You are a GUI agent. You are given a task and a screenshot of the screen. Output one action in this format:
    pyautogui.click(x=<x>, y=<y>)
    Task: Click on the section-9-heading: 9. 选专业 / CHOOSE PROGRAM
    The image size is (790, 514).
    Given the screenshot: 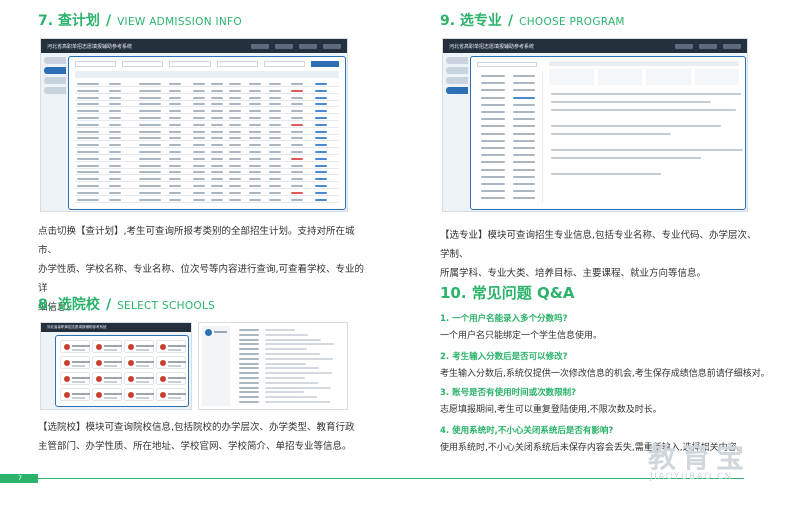 What is the action you would take?
    pyautogui.click(x=532, y=20)
    